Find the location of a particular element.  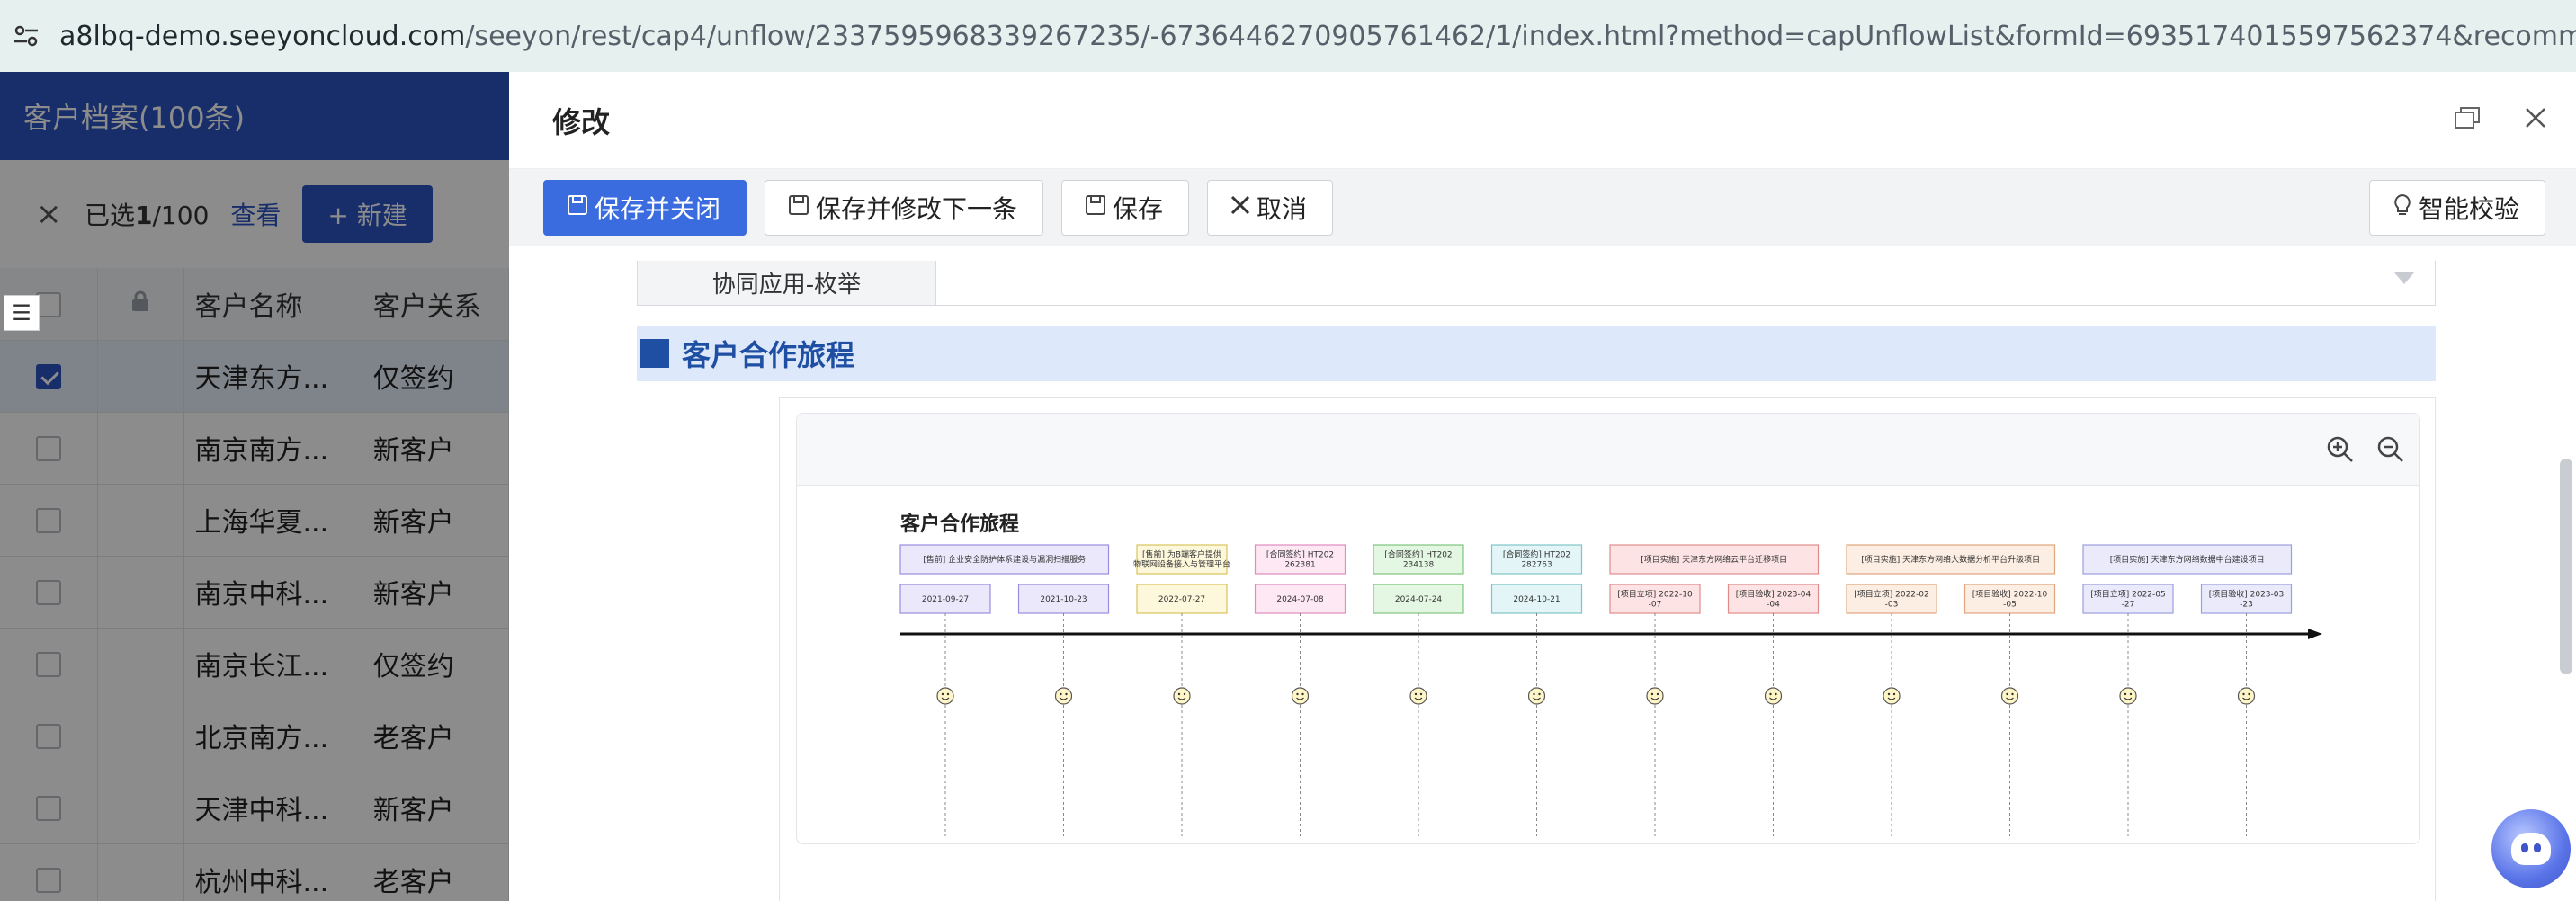

timeline-event: [售前] 为B端客户提供物联网设备接入与管理平台 2022-07-27 is located at coordinates (1181, 690).